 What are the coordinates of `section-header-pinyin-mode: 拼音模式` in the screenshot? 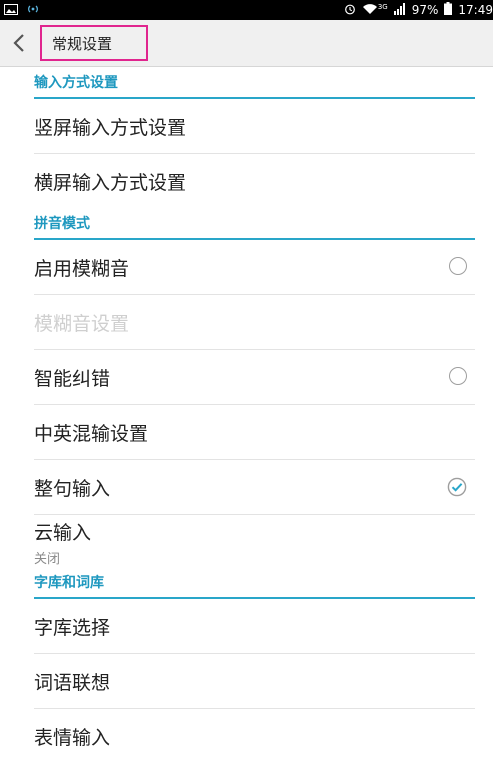 It's located at (254, 224).